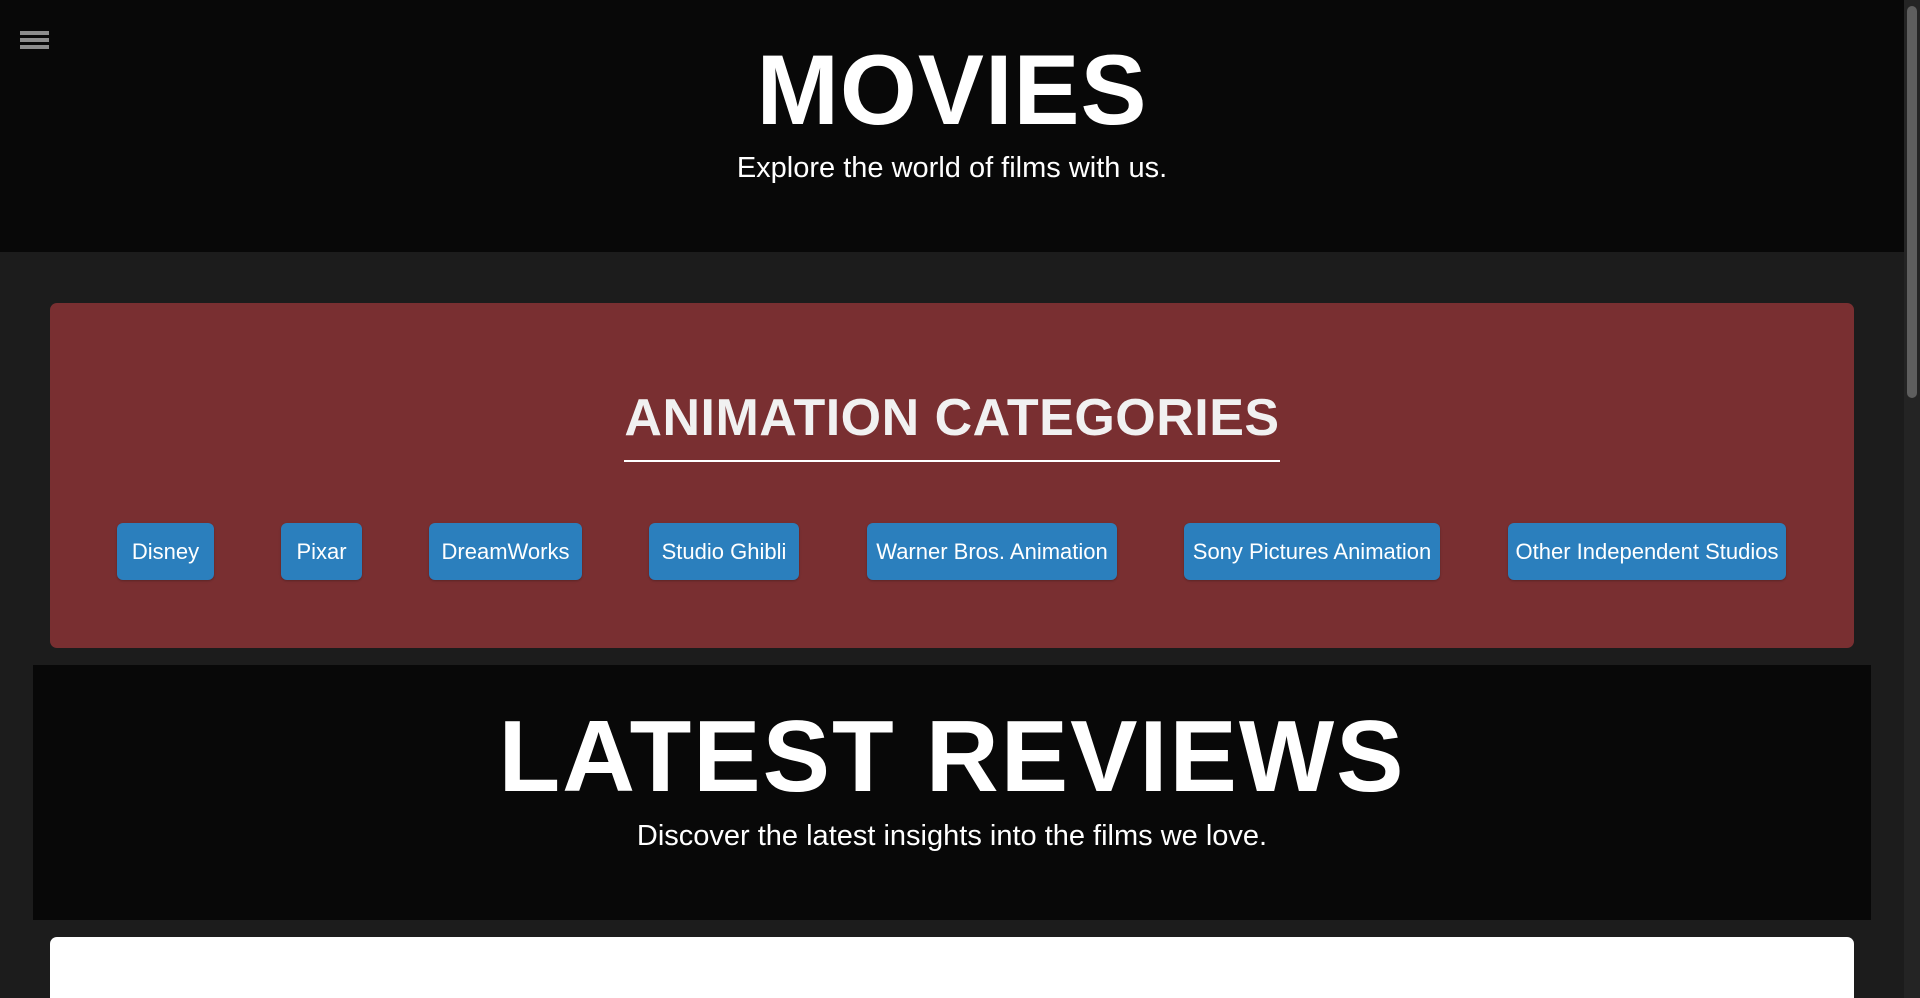  Describe the element at coordinates (952, 168) in the screenshot. I see `site-tagline: Explore the world of films with us.` at that location.